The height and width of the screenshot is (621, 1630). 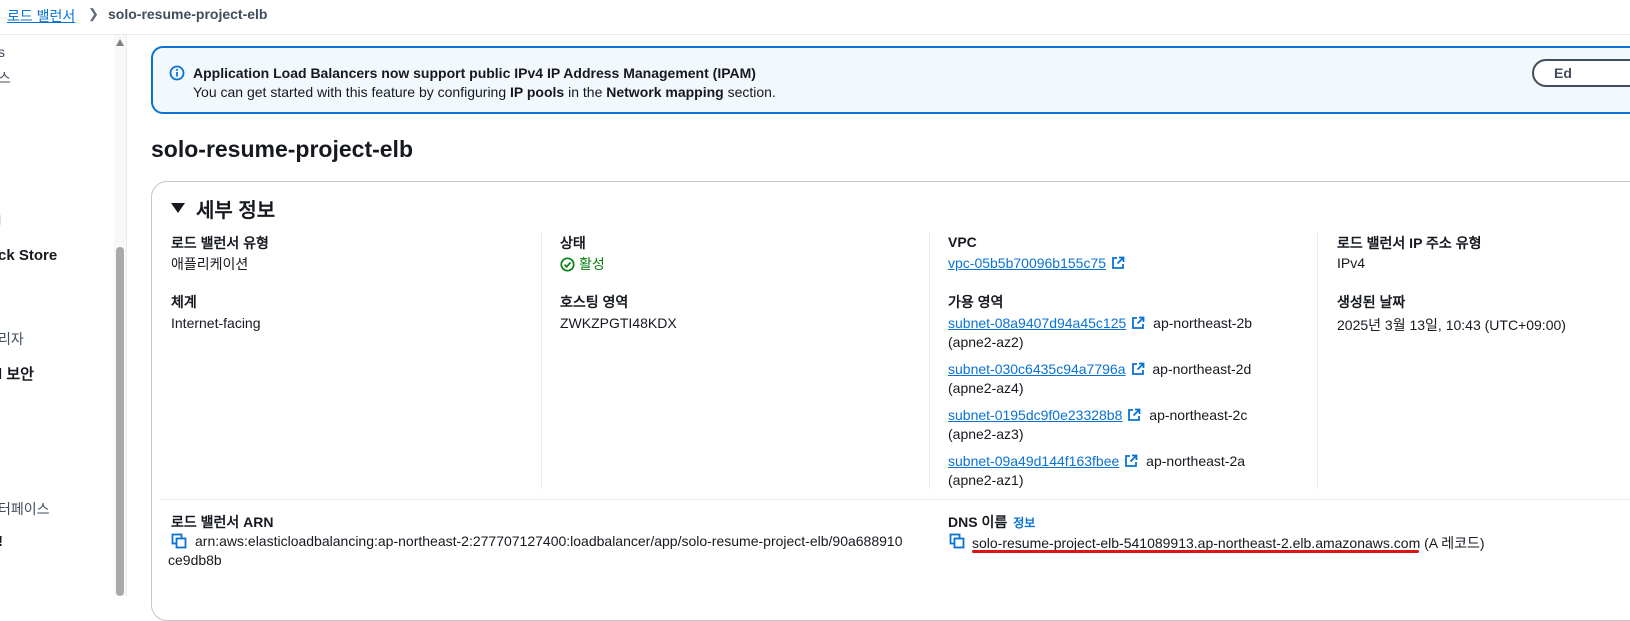 What do you see at coordinates (815, 17) in the screenshot?
I see `breadcrumb-bar: 로드 밸런서 ❯ solo-resume-project-elb` at bounding box center [815, 17].